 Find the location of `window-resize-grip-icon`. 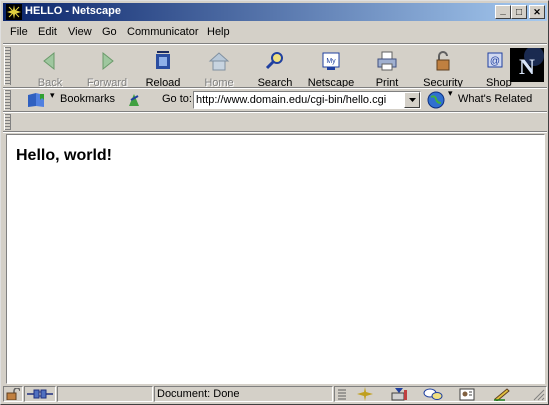

window-resize-grip-icon is located at coordinates (538, 394).